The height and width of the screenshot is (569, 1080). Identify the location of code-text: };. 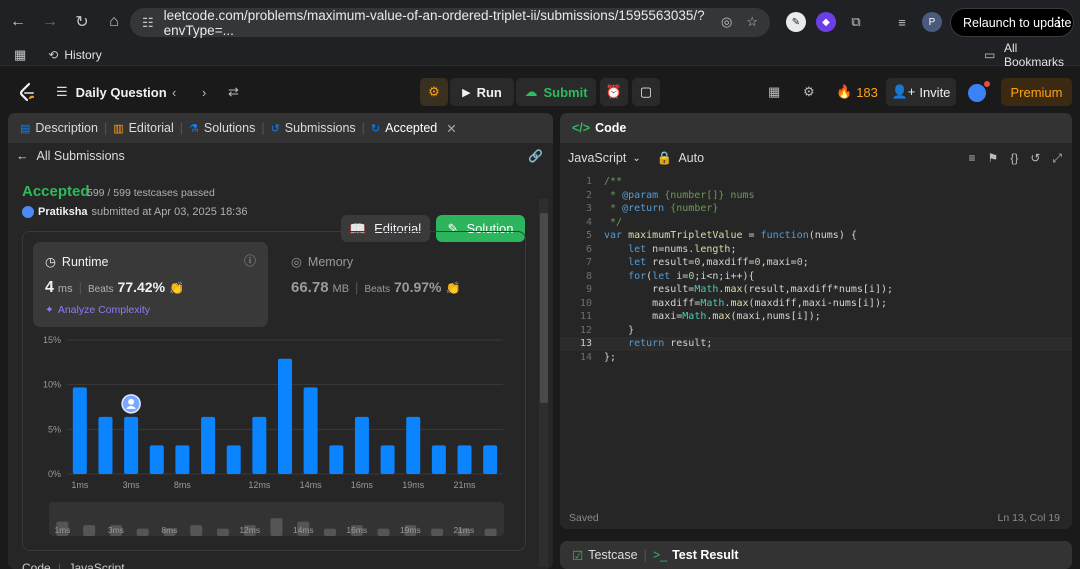
(610, 357).